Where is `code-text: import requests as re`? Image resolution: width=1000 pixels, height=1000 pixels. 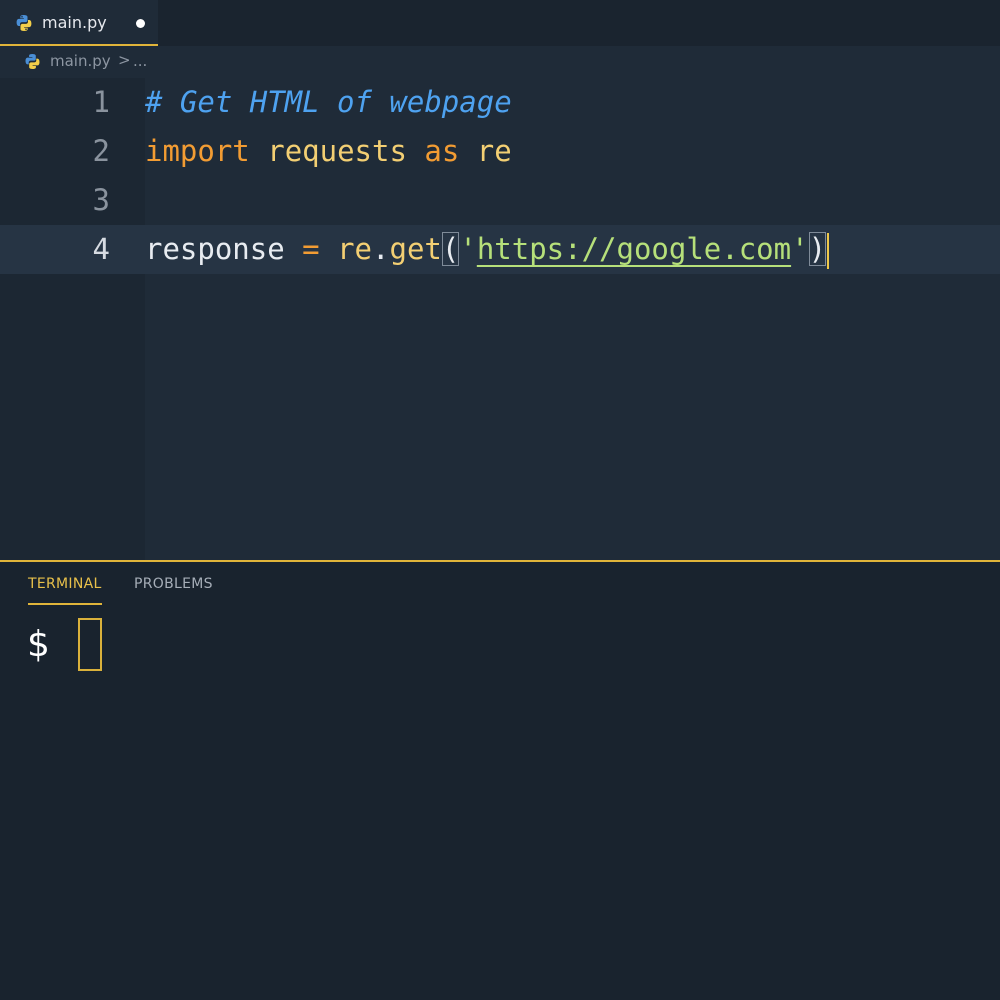
code-text: import requests as re is located at coordinates (328, 151).